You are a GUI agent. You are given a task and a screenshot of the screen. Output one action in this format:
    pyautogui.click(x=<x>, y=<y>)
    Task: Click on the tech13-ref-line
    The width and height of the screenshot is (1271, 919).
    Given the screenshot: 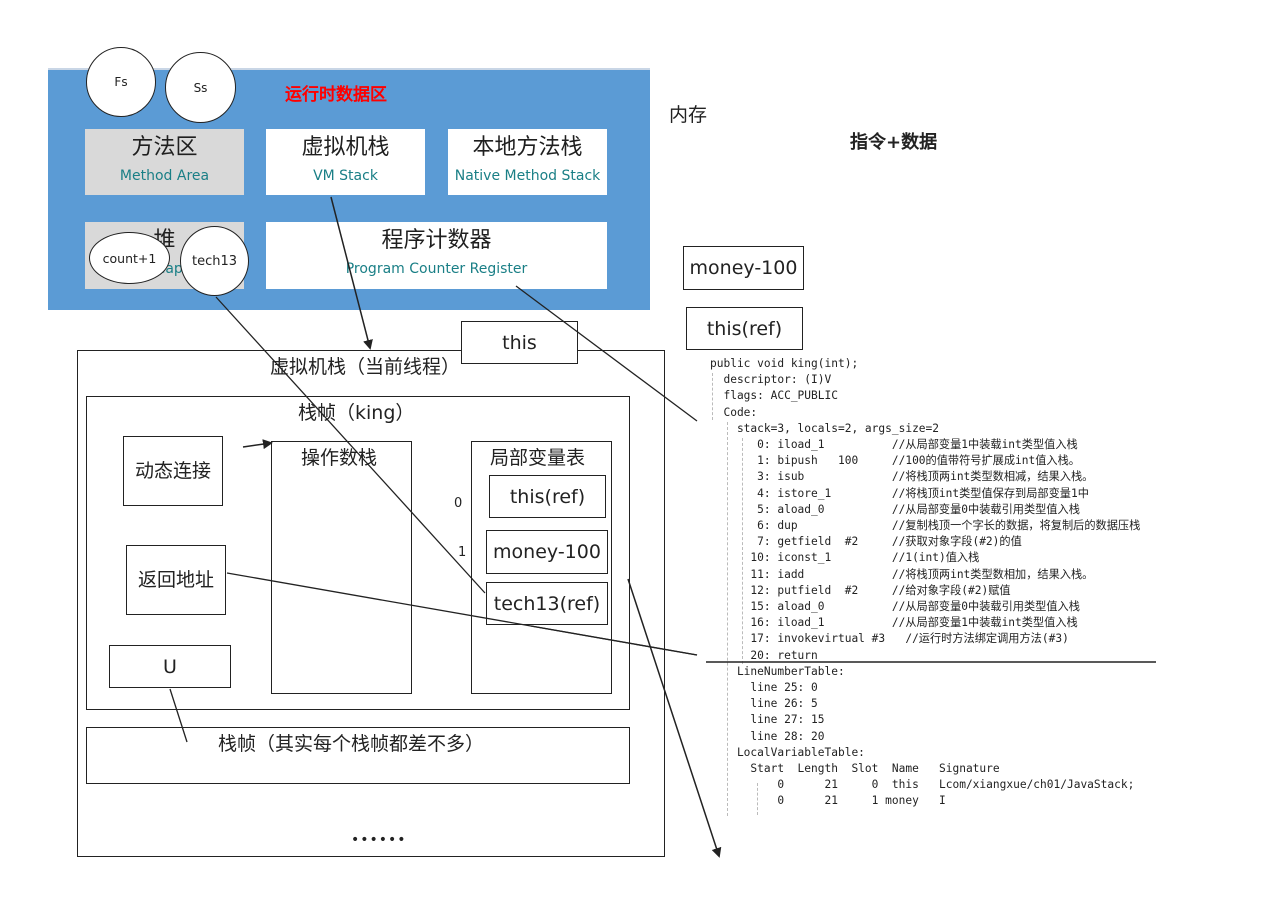 What is the action you would take?
    pyautogui.click(x=614, y=640)
    